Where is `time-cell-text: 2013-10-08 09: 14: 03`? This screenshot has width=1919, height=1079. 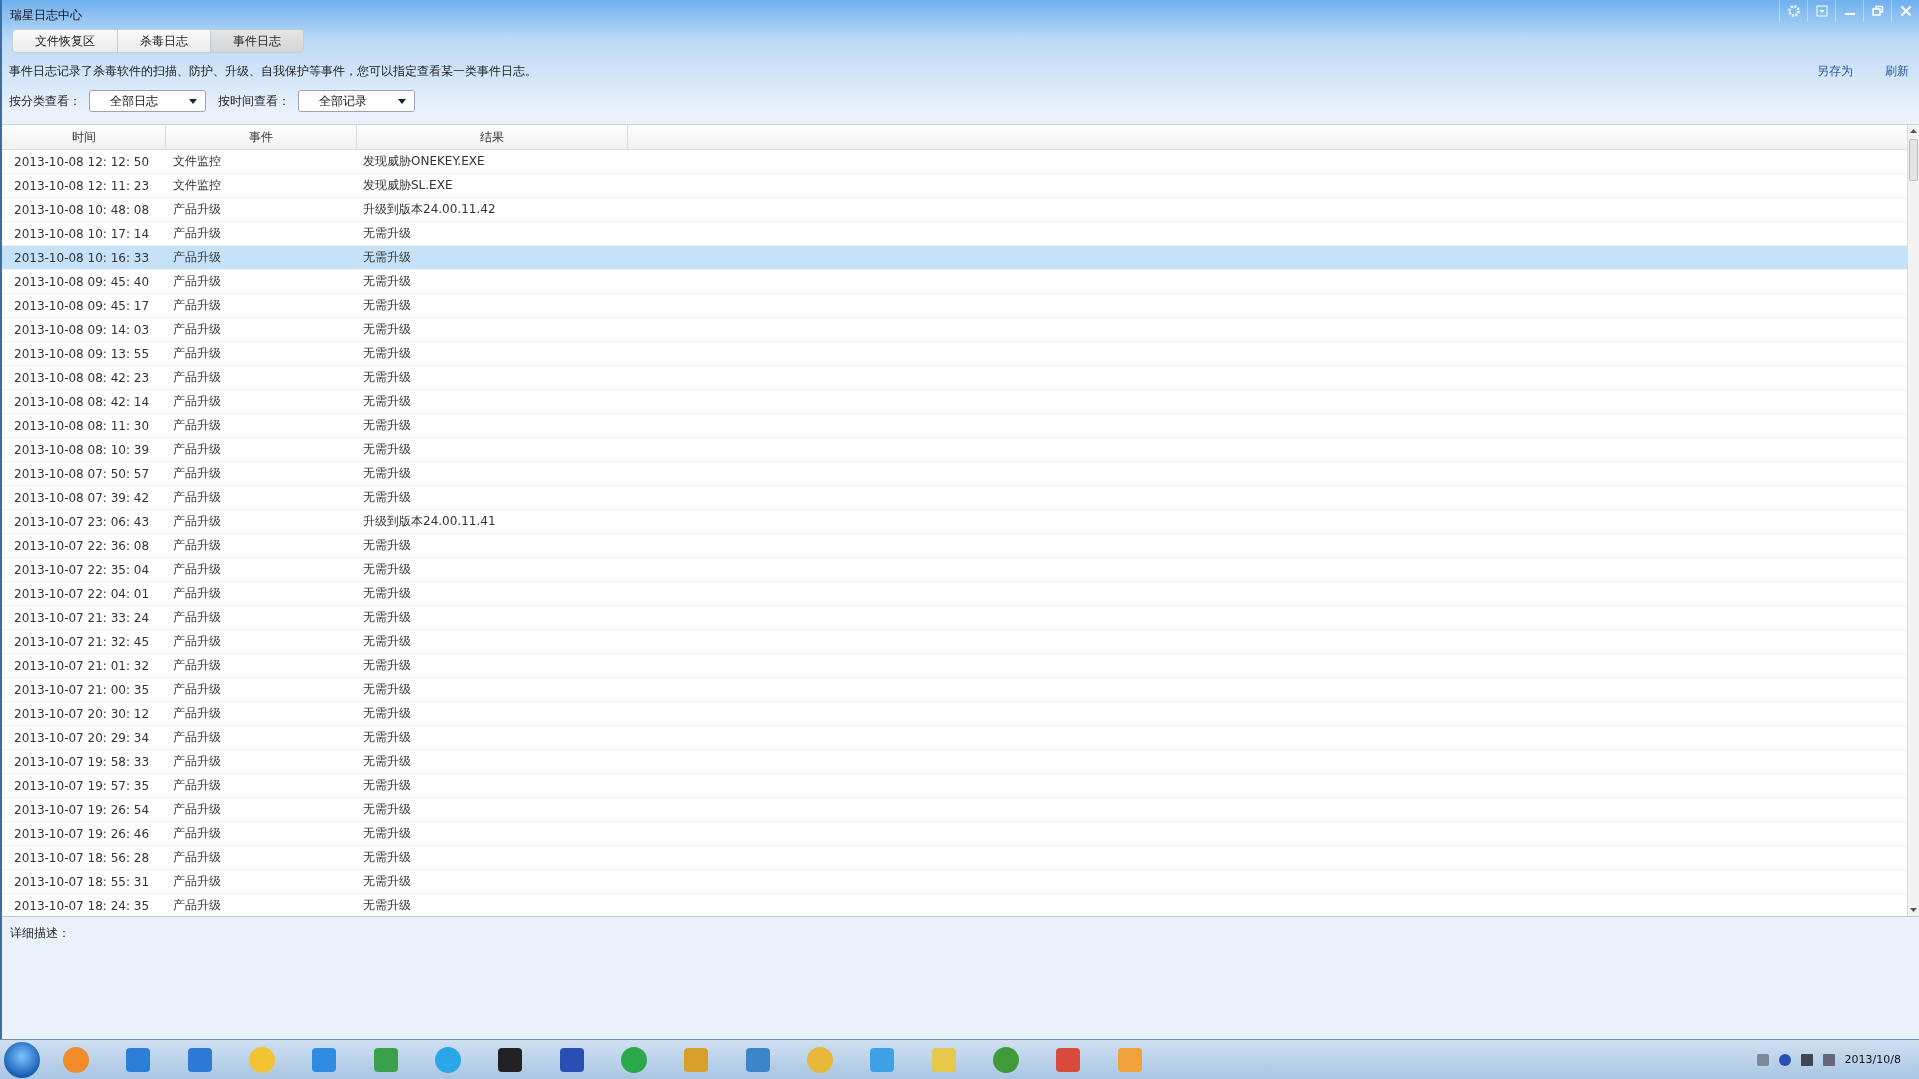 time-cell-text: 2013-10-08 09: 14: 03 is located at coordinates (82, 329).